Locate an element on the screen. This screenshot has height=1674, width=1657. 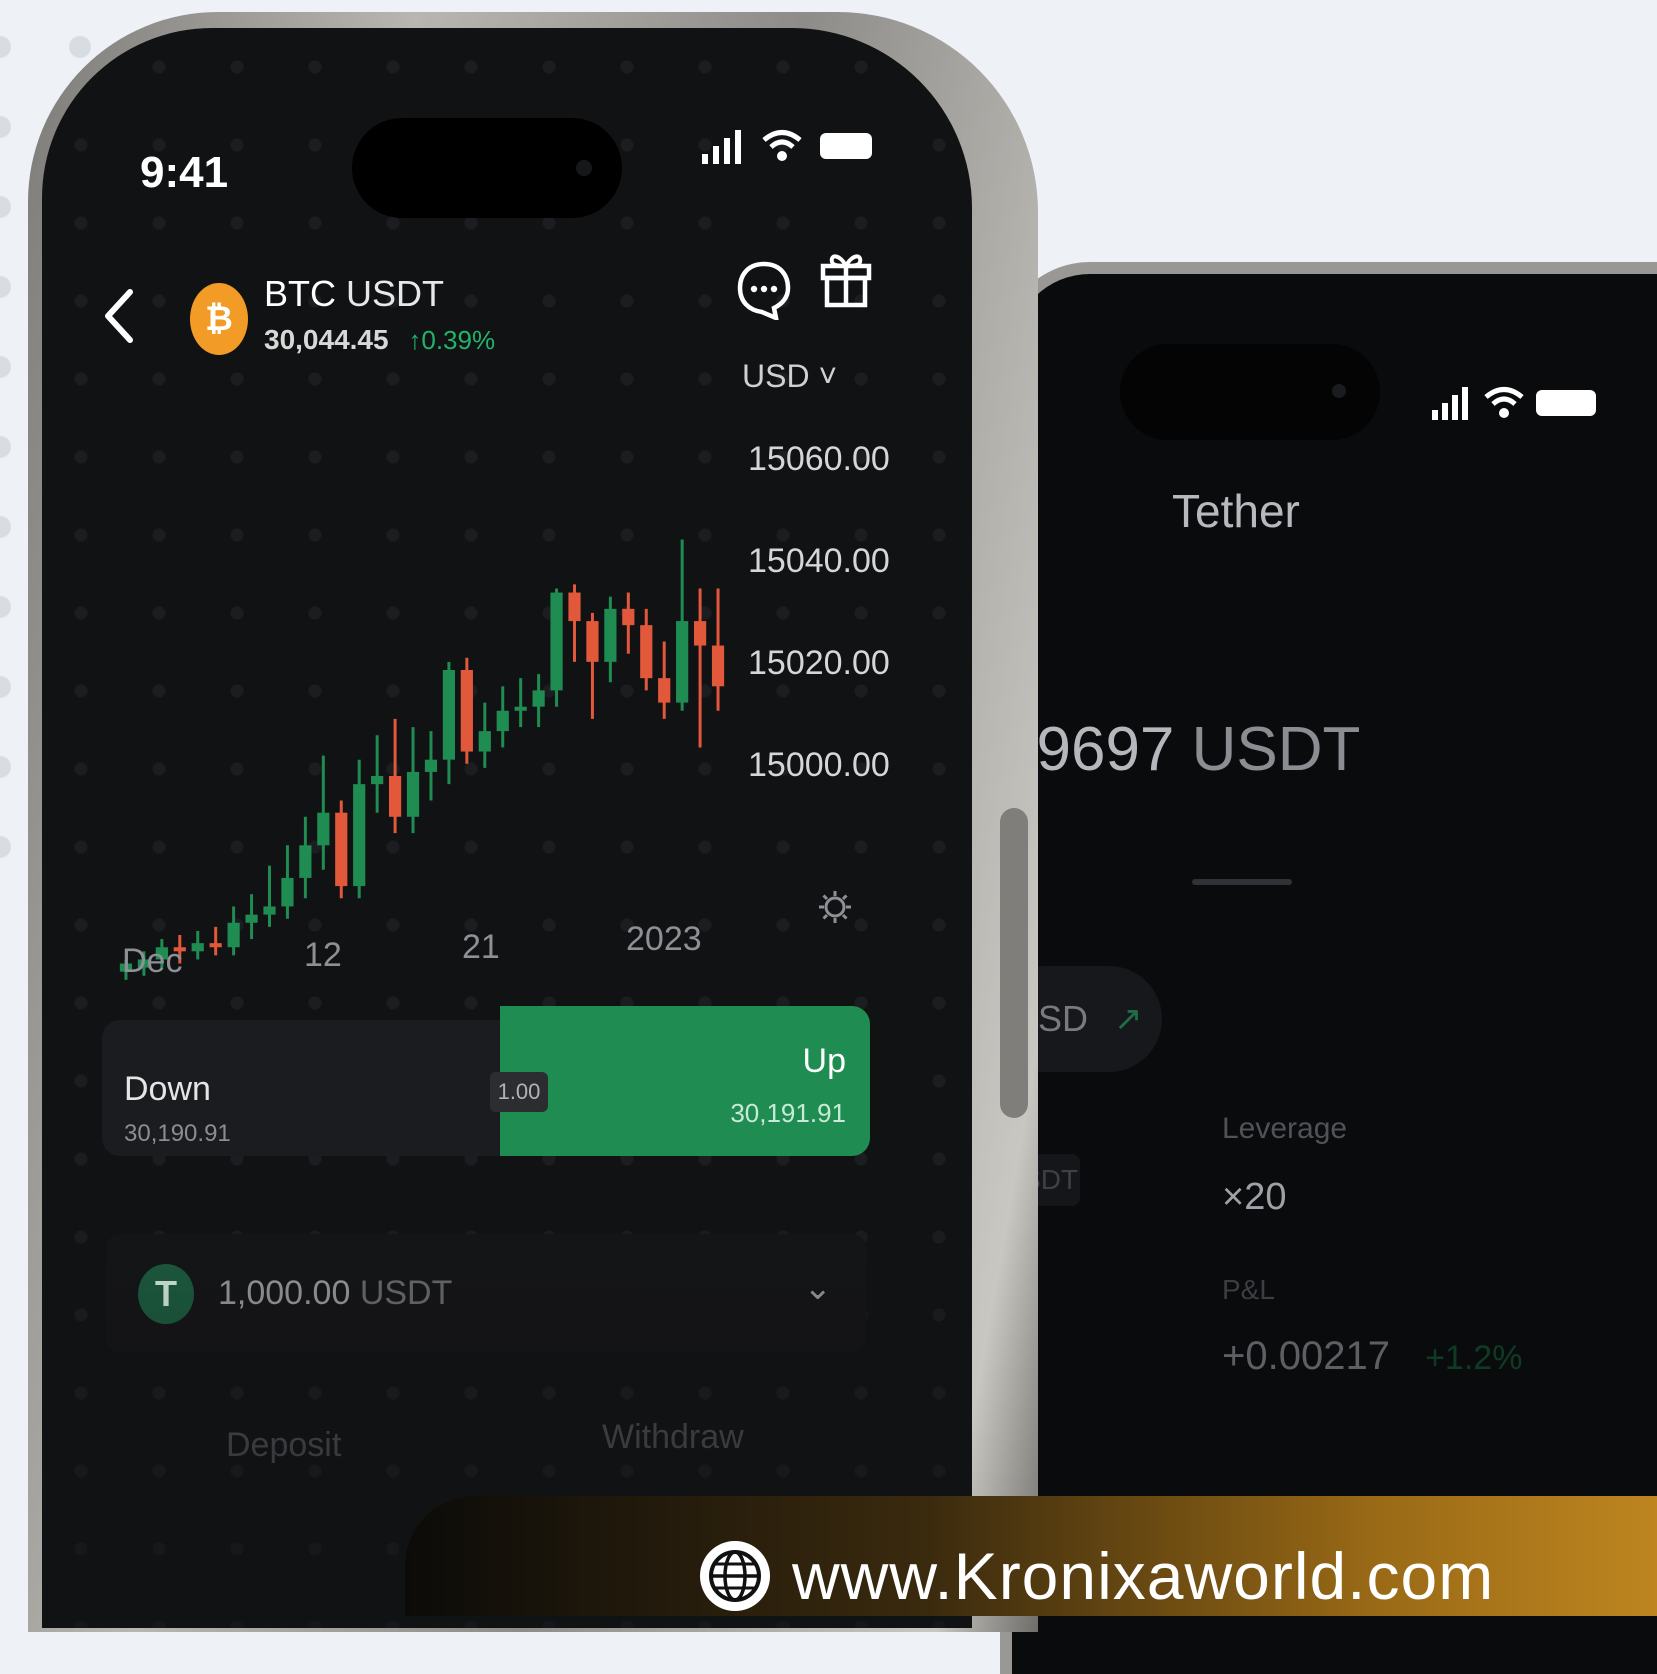
amount-unit: USDT is located at coordinates (406, 1293).